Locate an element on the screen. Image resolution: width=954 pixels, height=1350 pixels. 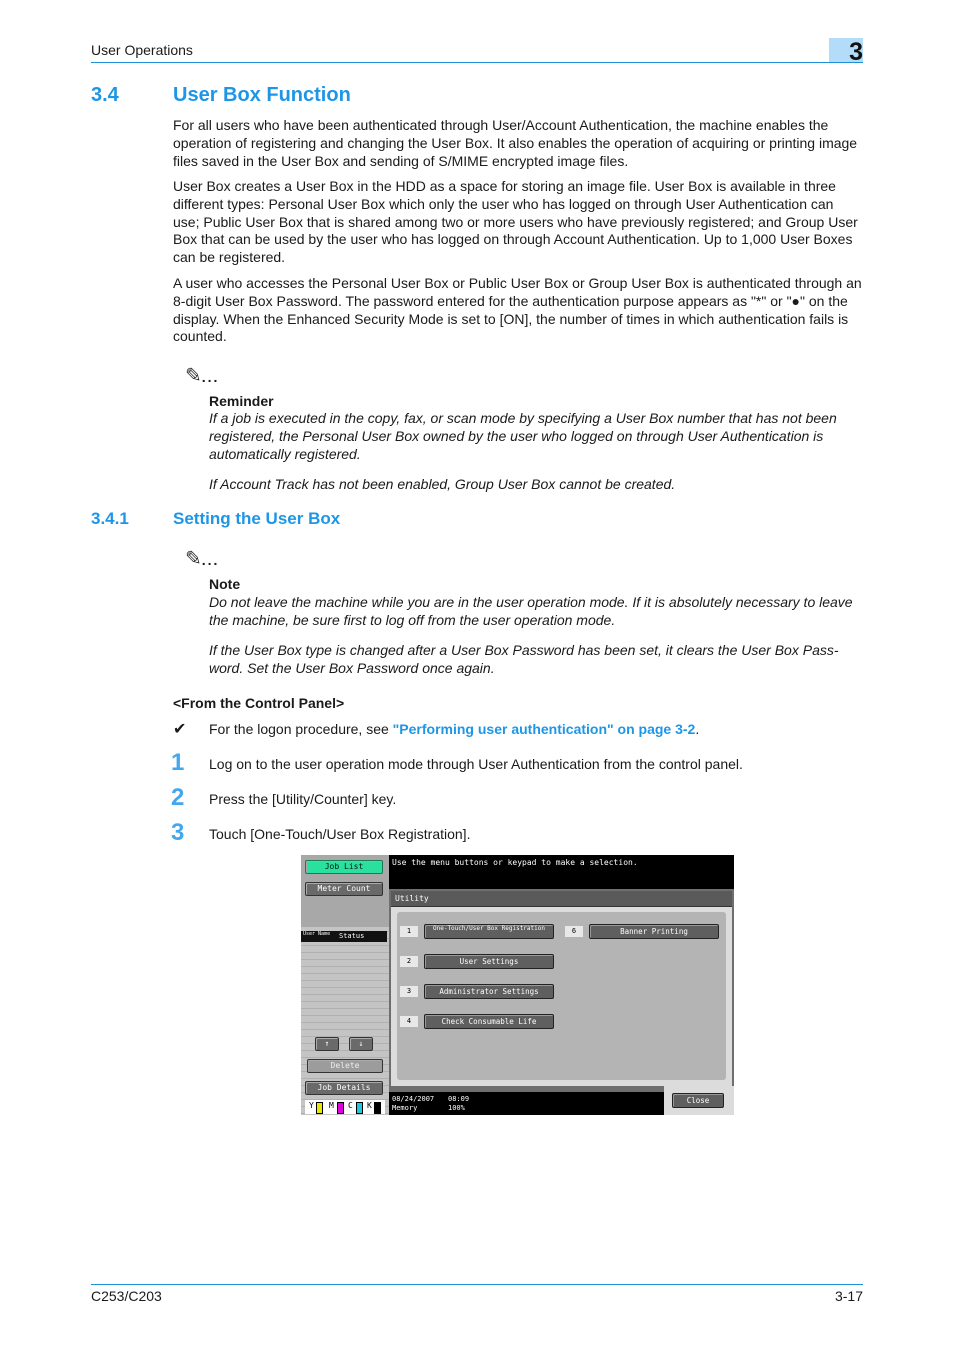
status-column: Status is located at coordinates (352, 936).